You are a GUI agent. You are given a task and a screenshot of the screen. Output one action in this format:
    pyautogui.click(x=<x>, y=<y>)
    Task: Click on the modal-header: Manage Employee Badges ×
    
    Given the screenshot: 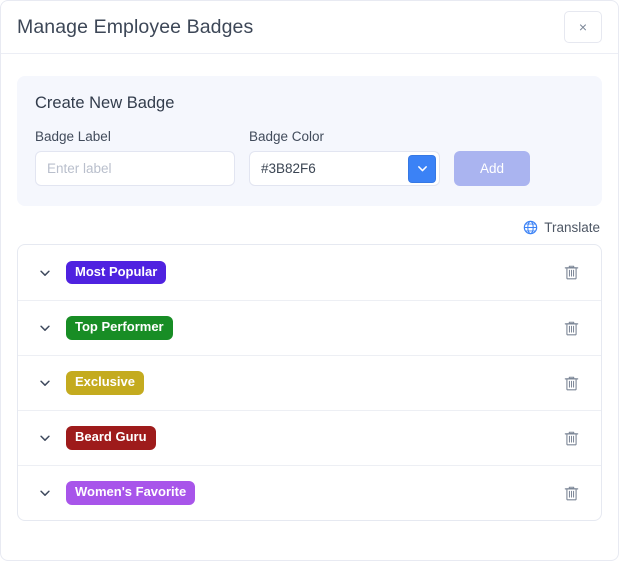 What is the action you would take?
    pyautogui.click(x=309, y=27)
    